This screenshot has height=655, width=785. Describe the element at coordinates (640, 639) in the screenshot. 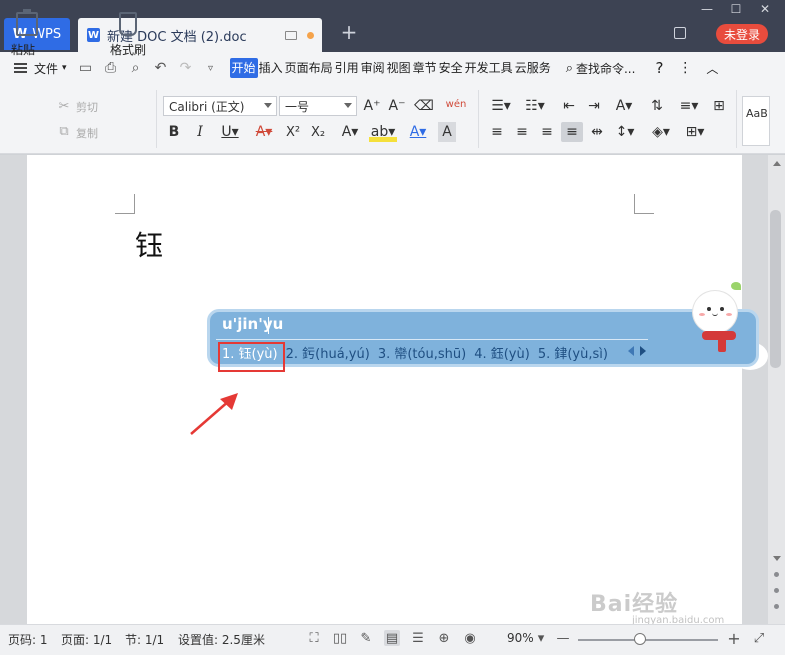

I see `zoom-slider-thumb` at that location.